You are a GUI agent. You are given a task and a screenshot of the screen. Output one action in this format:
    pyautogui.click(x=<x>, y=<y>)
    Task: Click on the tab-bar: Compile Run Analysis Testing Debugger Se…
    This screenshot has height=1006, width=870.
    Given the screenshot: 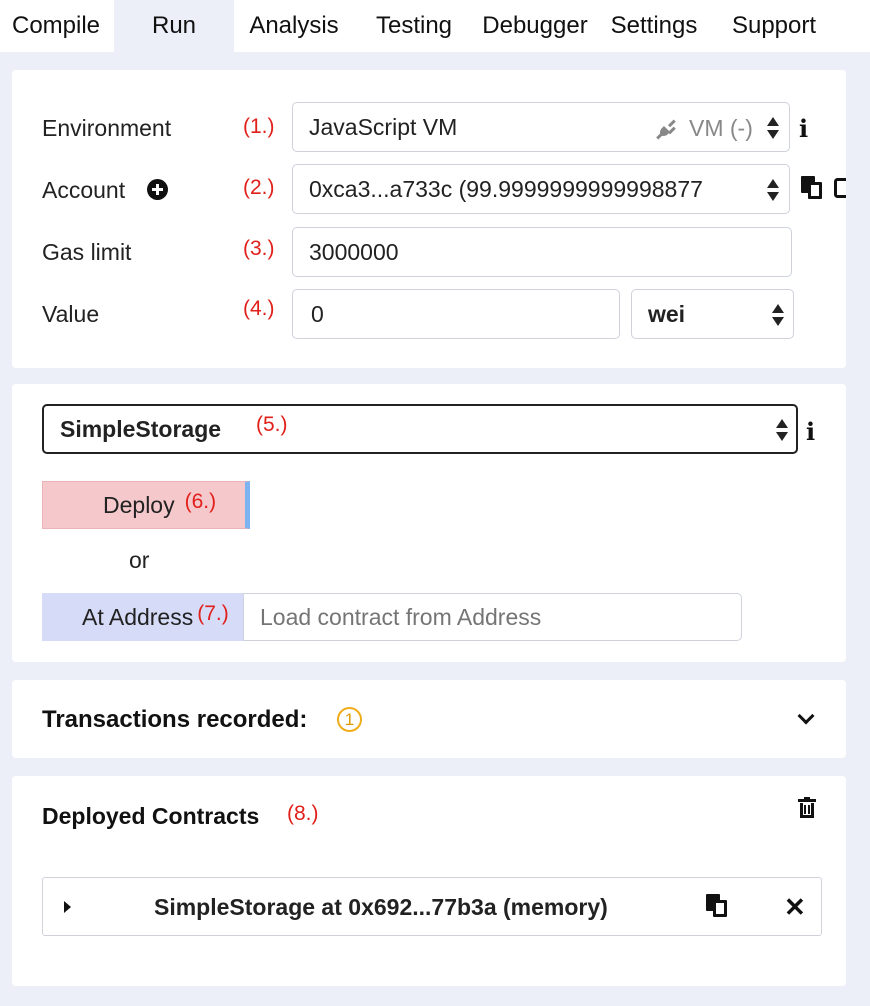 What is the action you would take?
    pyautogui.click(x=435, y=26)
    